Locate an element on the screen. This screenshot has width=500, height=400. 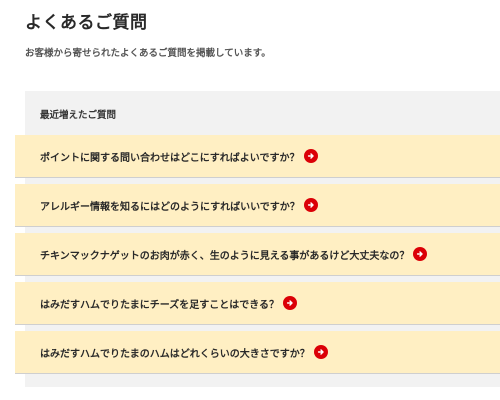
faq-item-label: はみだすハムでりたまにチーズを足すことはできる？ is located at coordinates (159, 305).